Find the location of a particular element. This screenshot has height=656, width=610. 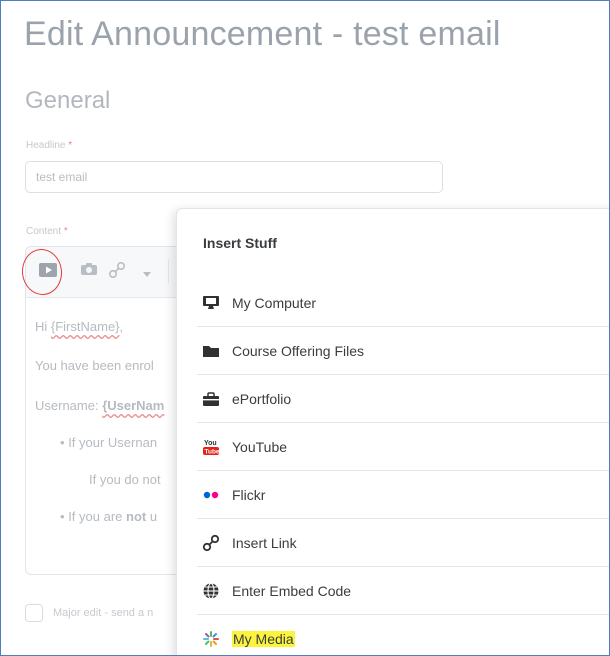

page-title: Edit Announcement - test email is located at coordinates (262, 34).